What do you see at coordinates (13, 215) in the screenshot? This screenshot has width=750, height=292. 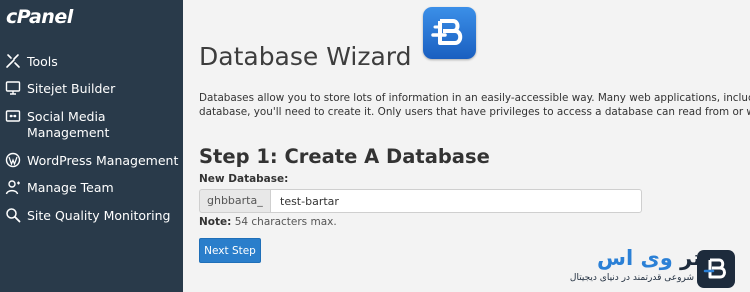 I see `search-icon` at bounding box center [13, 215].